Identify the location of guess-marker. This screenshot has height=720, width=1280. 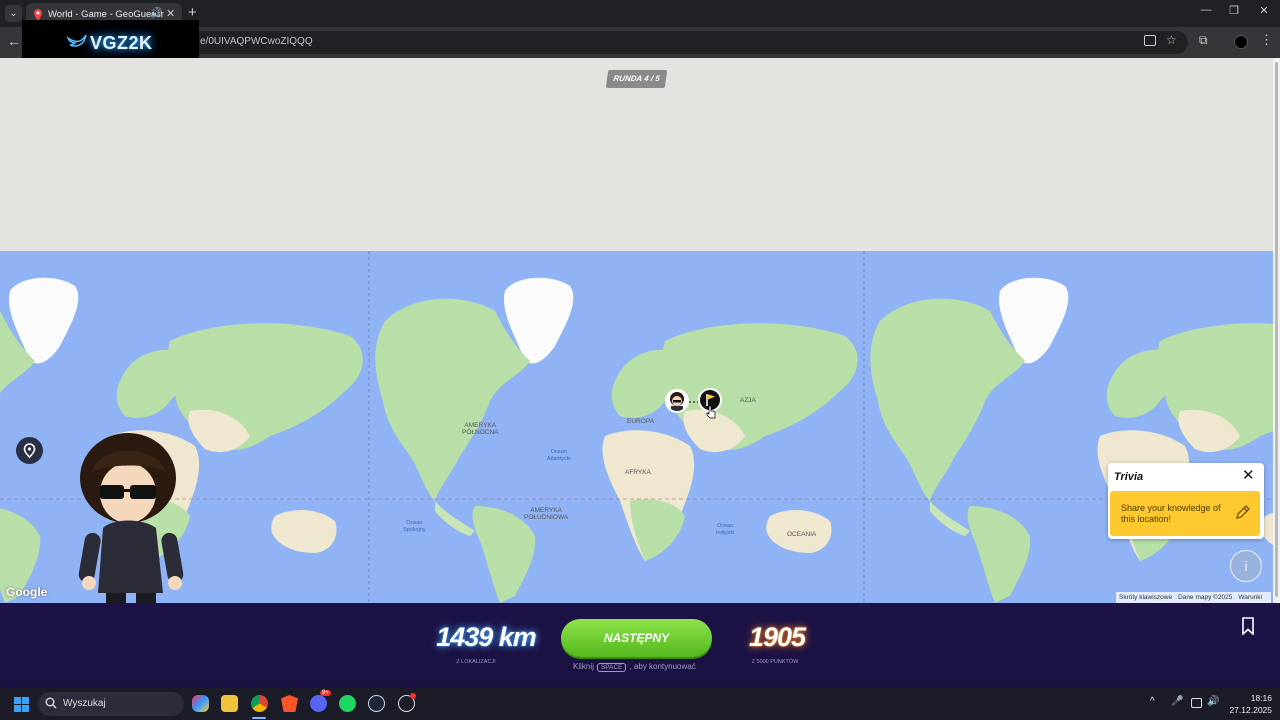
(677, 401).